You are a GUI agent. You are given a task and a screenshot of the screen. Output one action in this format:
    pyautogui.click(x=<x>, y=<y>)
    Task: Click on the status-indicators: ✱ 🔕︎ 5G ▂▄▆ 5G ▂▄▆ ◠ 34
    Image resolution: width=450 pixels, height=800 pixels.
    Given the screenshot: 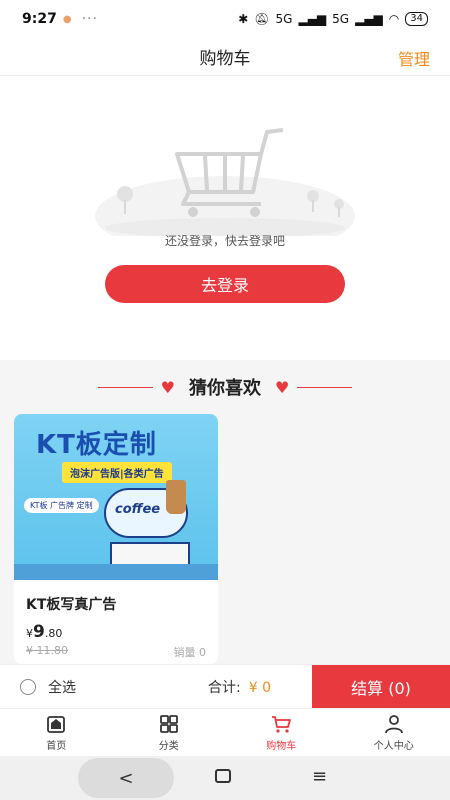 What is the action you would take?
    pyautogui.click(x=333, y=19)
    